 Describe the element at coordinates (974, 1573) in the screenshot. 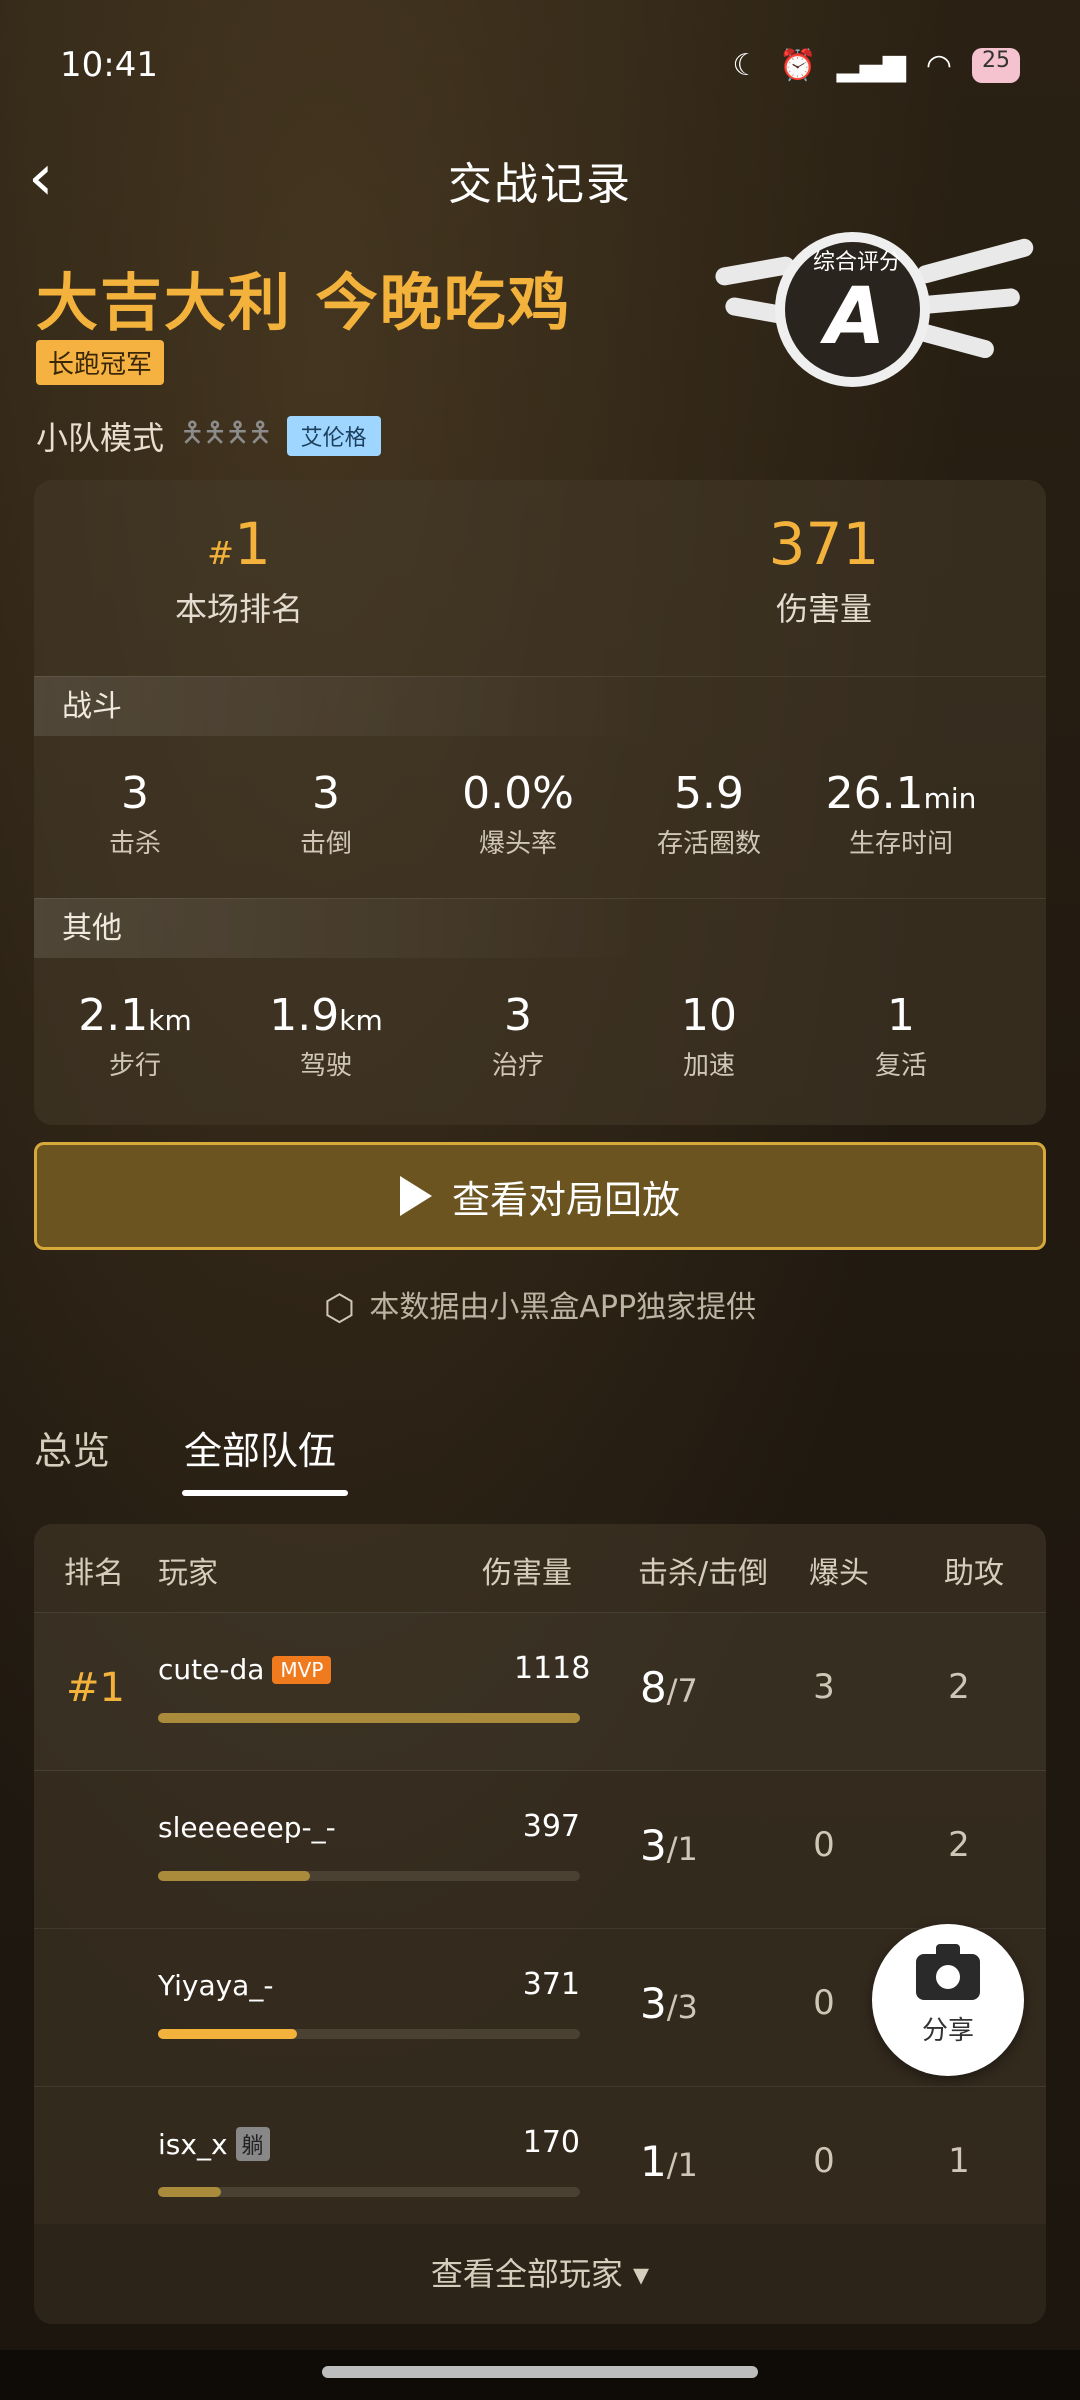

I see `col-assist: 助攻` at that location.